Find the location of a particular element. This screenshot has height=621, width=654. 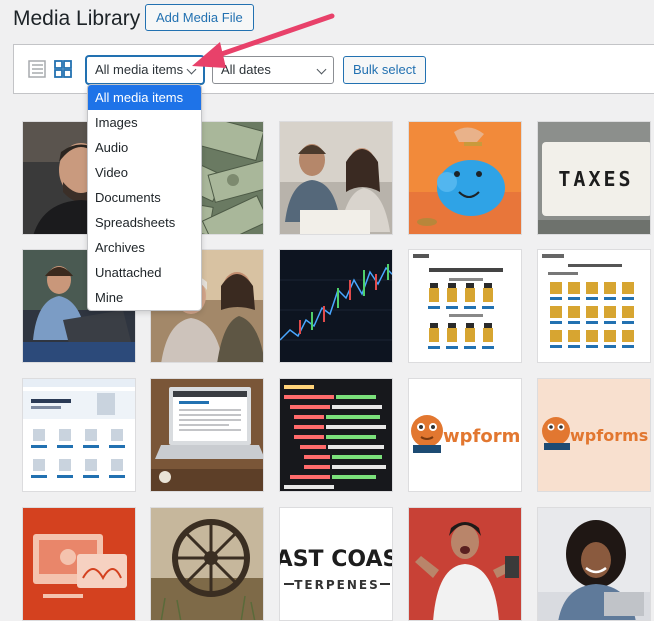

annotation-arrow-icon is located at coordinates (263, 40).